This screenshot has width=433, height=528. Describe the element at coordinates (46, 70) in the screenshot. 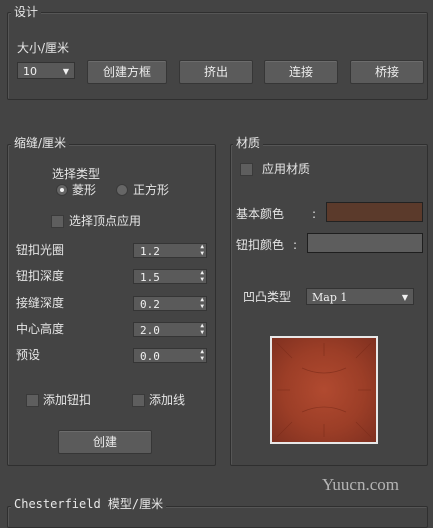

I see `size-dropdown: 10 ▼` at that location.